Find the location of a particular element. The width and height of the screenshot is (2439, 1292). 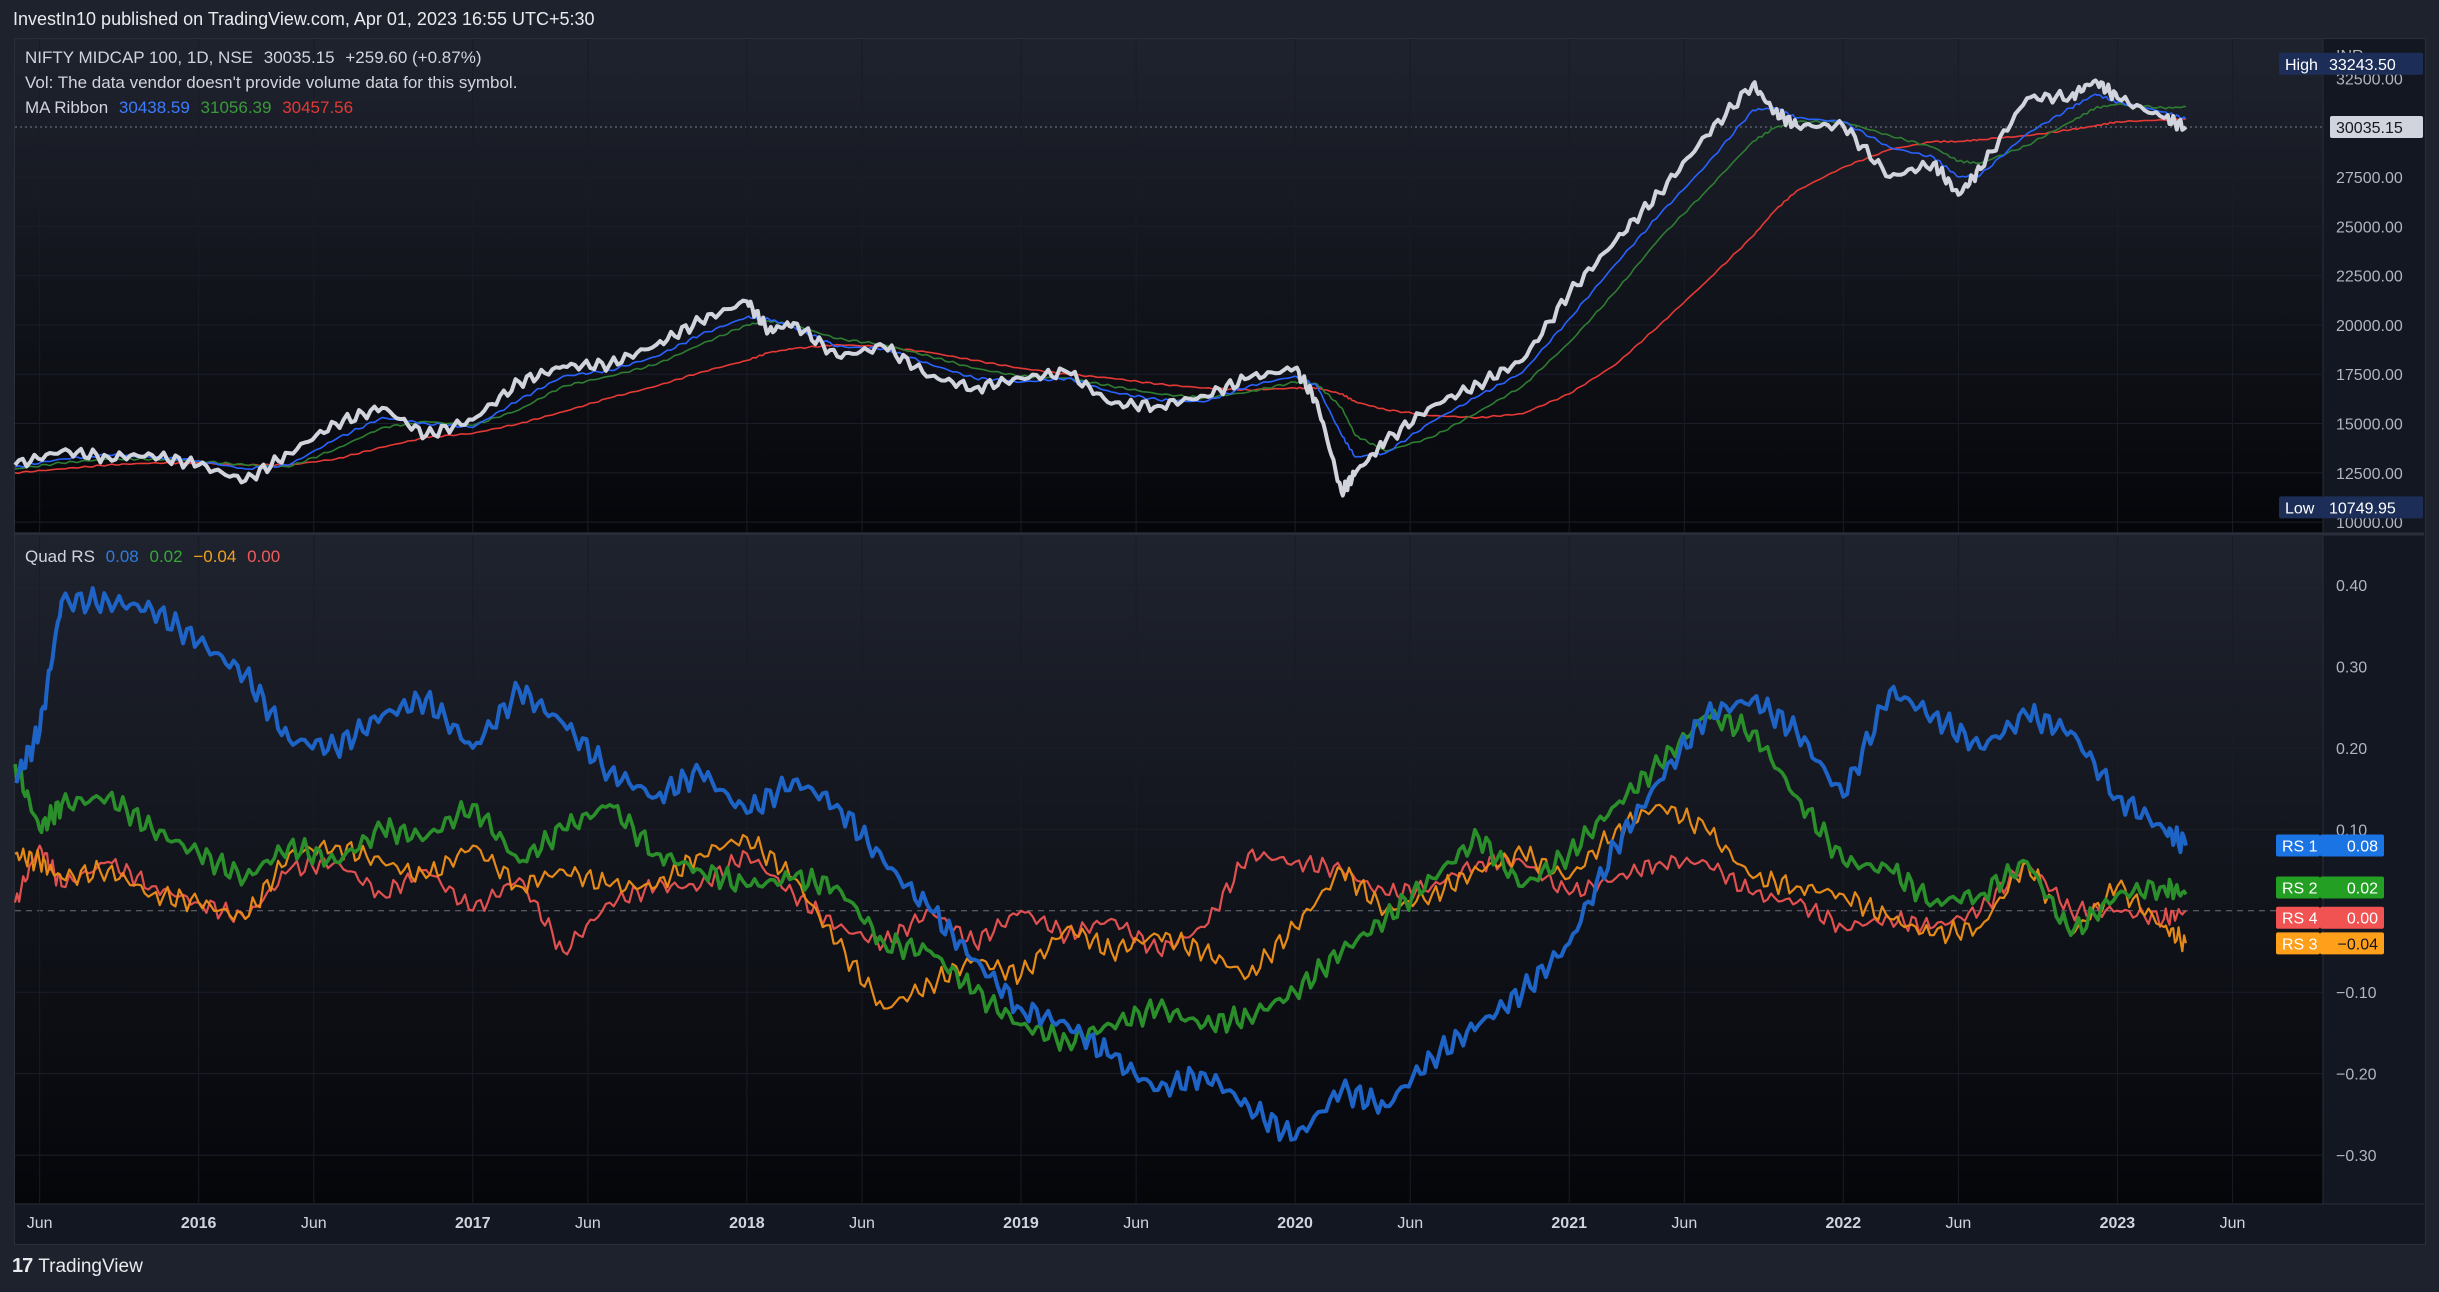

quad-rs-legend: Quad RS 0.08 0.02 −0.04 0.00 is located at coordinates (155, 557).